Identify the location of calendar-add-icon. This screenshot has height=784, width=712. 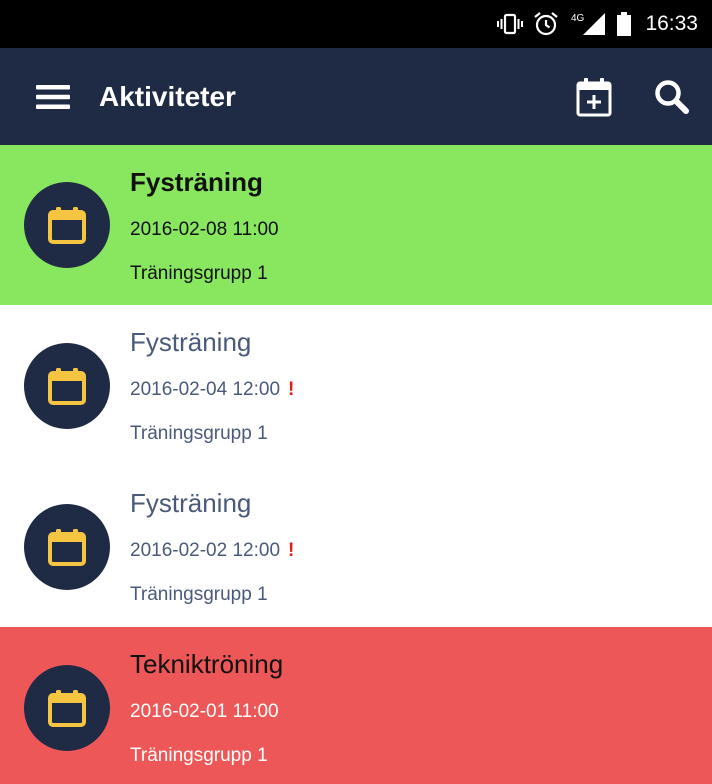
(594, 96).